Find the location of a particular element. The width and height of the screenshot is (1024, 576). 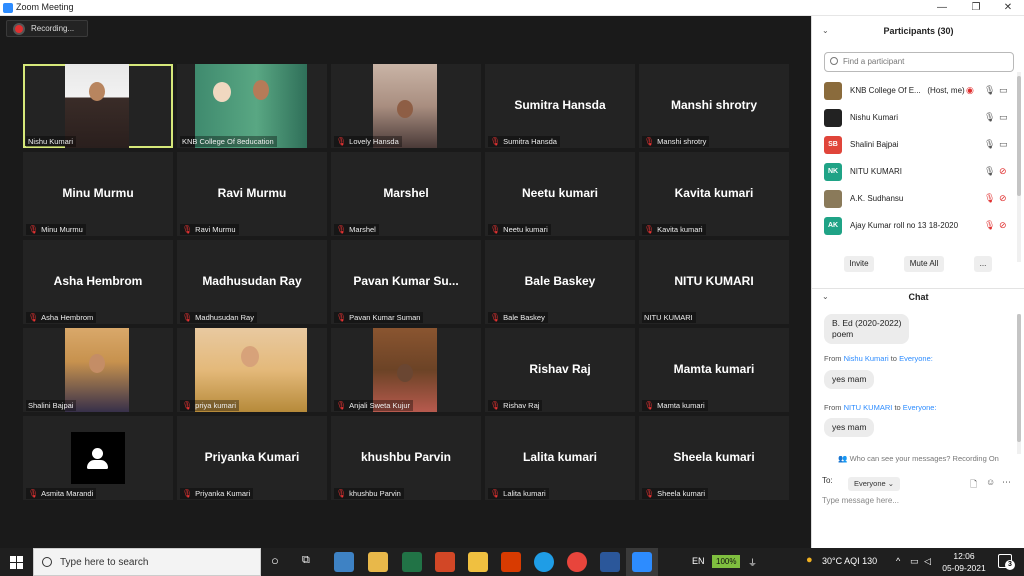

taskbar-search-box: Type here to search is located at coordinates (147, 562).